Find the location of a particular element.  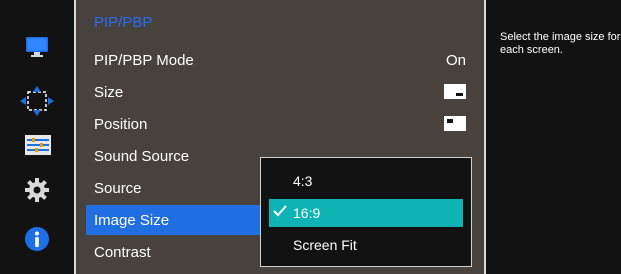

menu-item-label: Sound Source is located at coordinates (142, 156).